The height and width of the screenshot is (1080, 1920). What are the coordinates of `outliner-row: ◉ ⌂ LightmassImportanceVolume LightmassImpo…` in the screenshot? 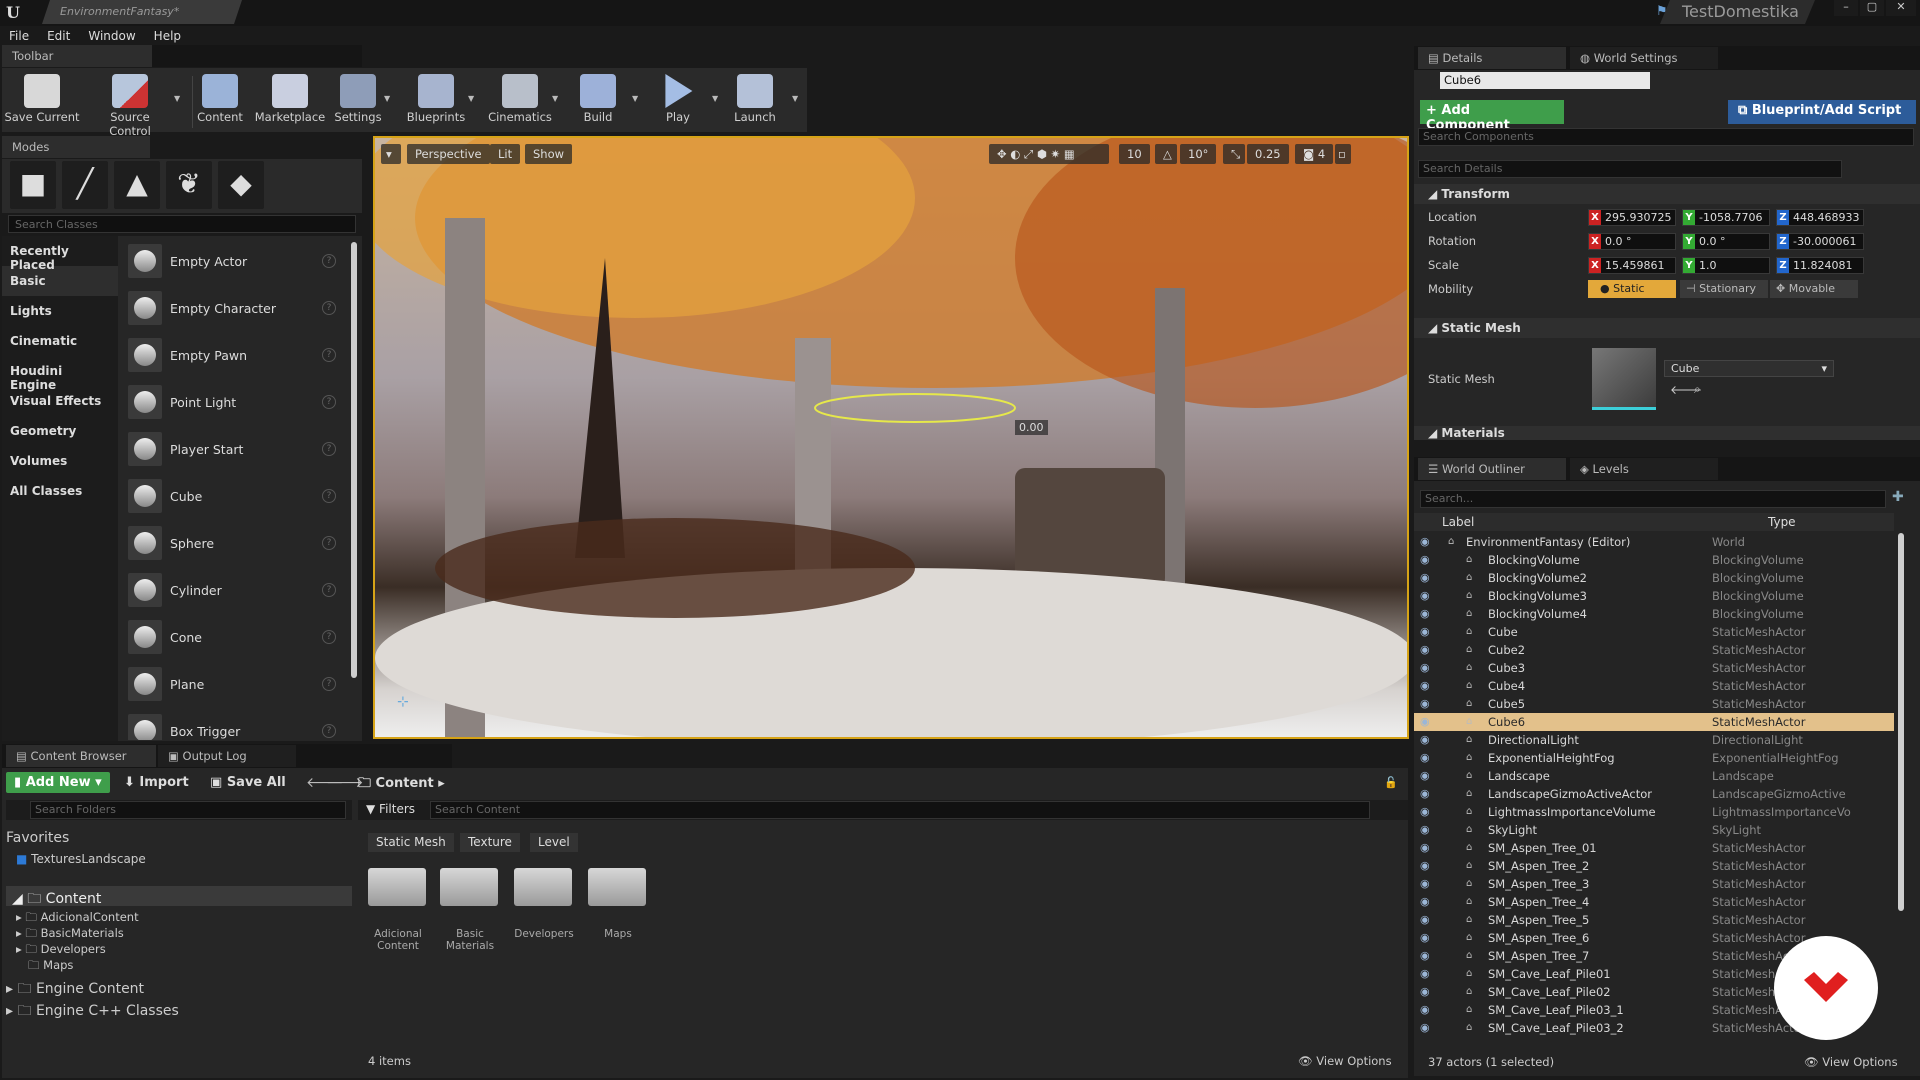 It's located at (1654, 812).